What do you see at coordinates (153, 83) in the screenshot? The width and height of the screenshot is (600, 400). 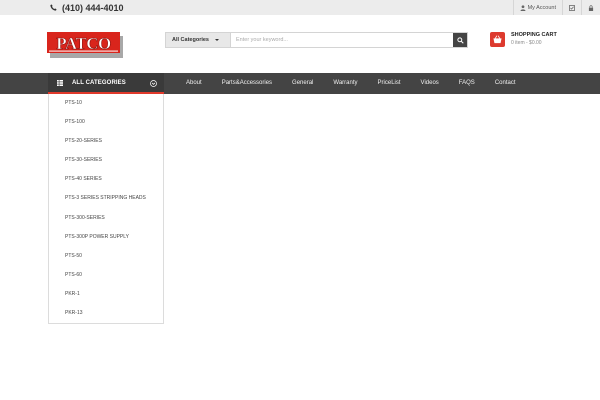 I see `circle-chevron-down-icon` at bounding box center [153, 83].